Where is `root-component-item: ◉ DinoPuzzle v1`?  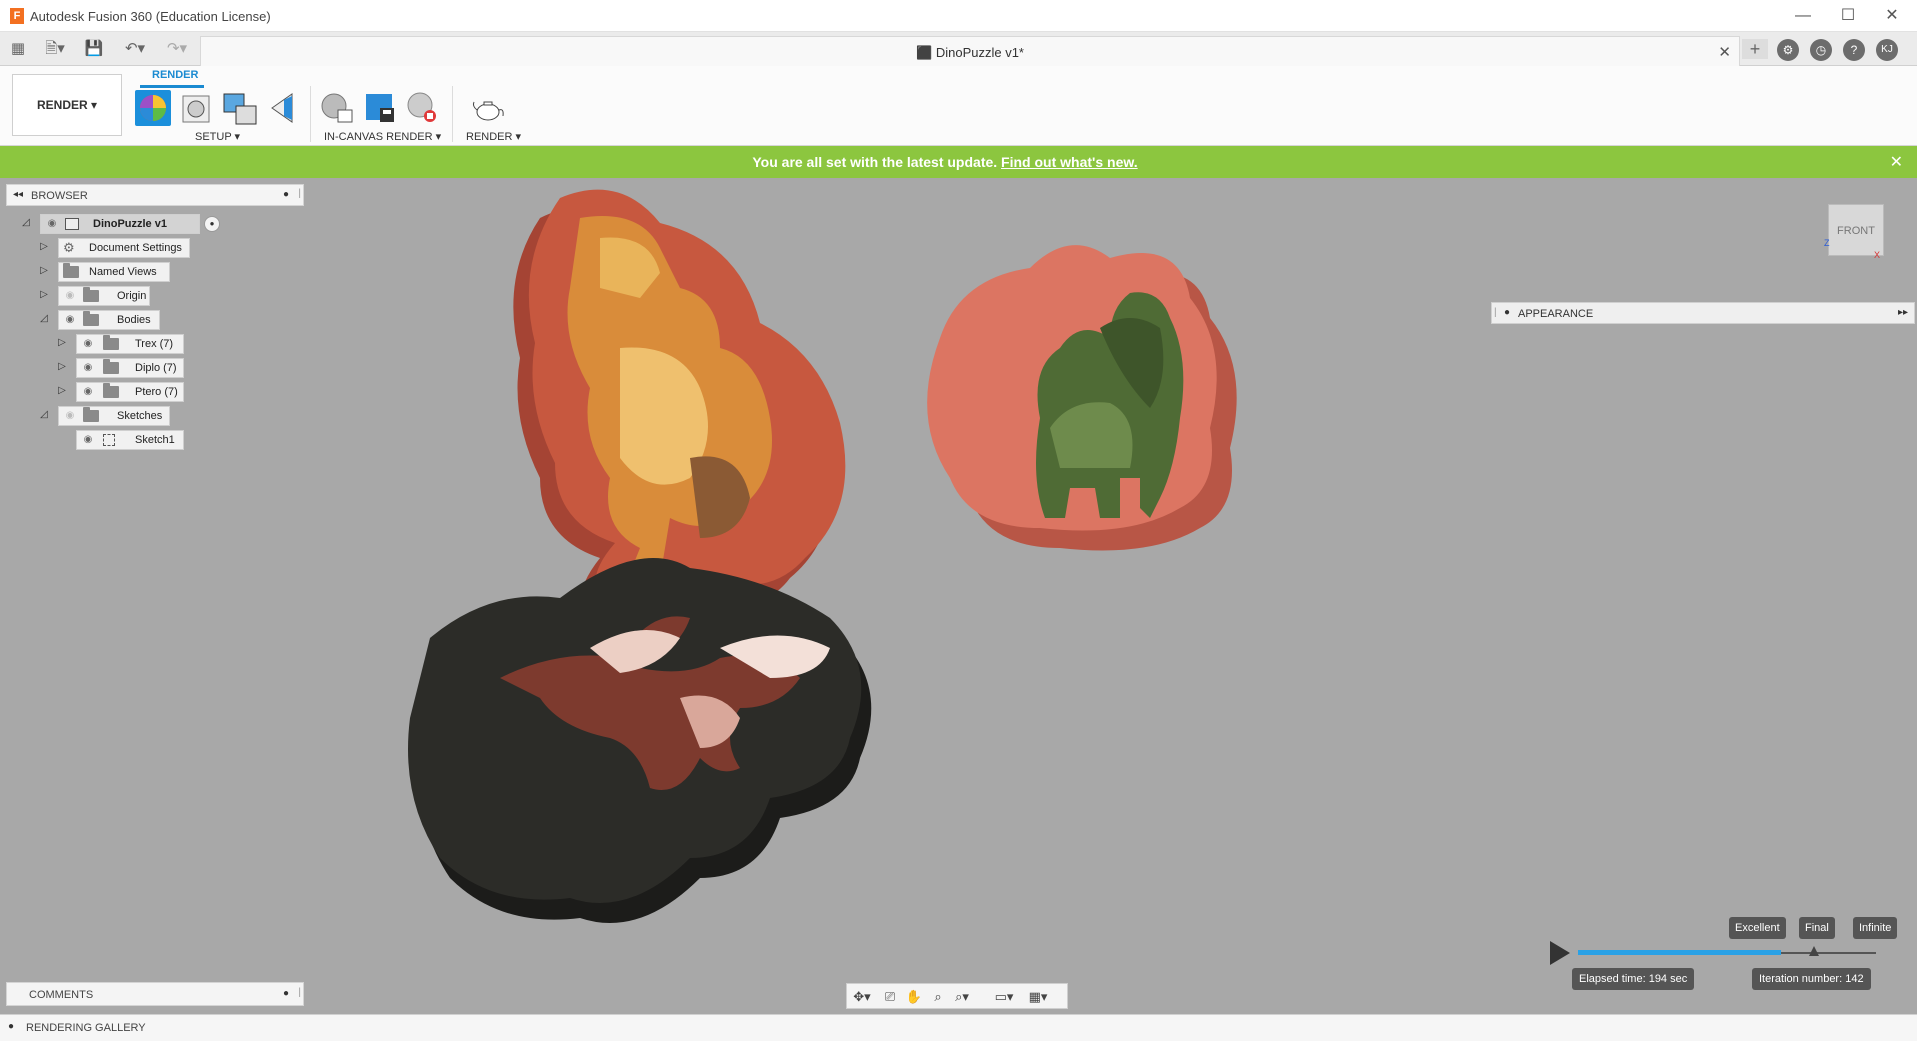
root-component-item: ◉ DinoPuzzle v1 is located at coordinates (120, 224).